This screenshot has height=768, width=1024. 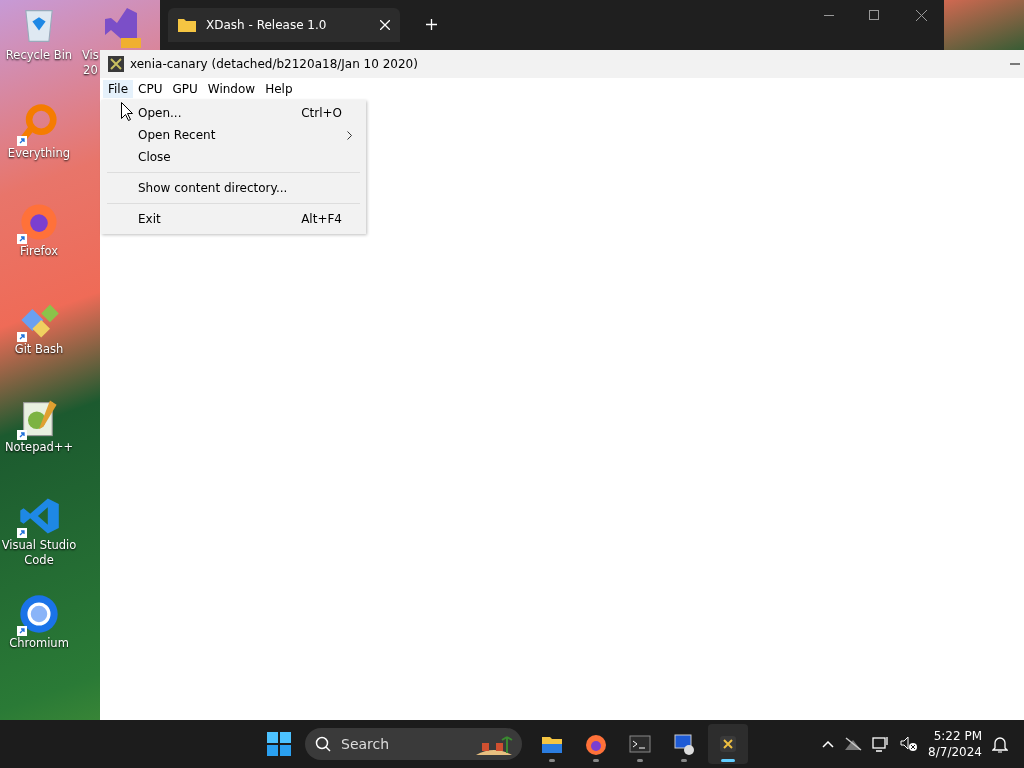 What do you see at coordinates (39, 55) in the screenshot?
I see `icon-label: Recycle Bin` at bounding box center [39, 55].